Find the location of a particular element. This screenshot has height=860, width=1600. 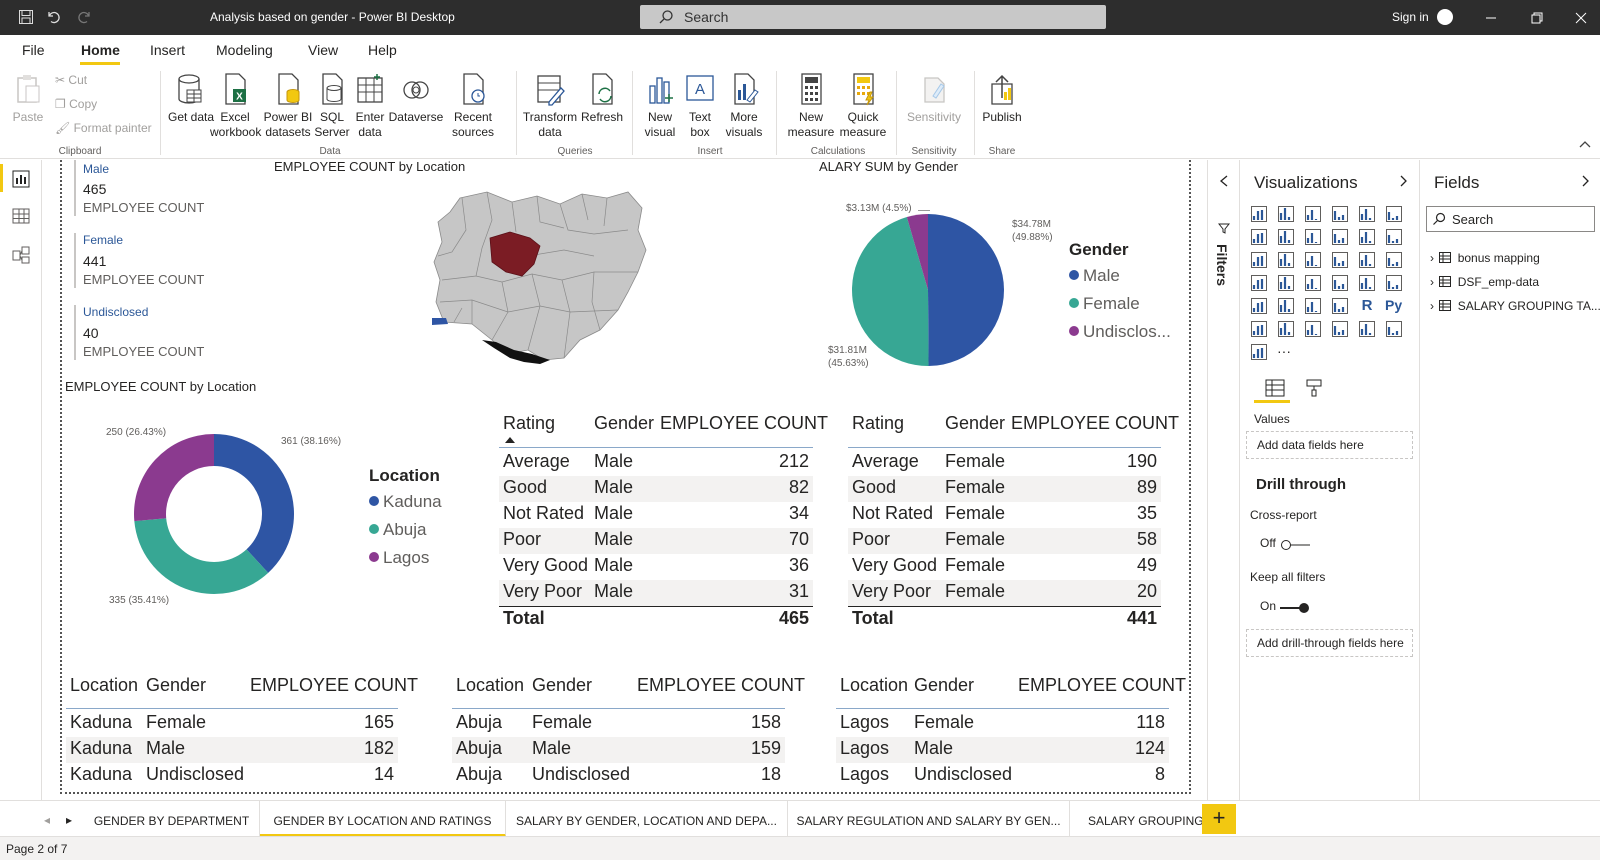

slicer-visual-icon is located at coordinates (1286, 306).